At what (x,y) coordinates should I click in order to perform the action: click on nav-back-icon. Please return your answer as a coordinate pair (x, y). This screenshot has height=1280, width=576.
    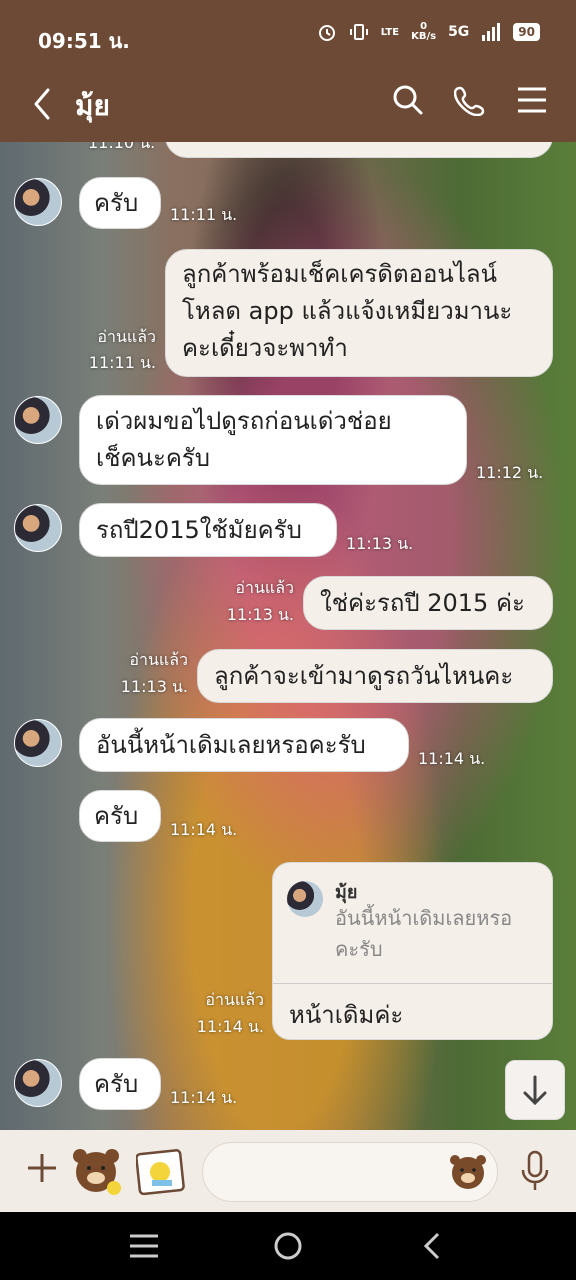
    Looking at the image, I should click on (432, 1246).